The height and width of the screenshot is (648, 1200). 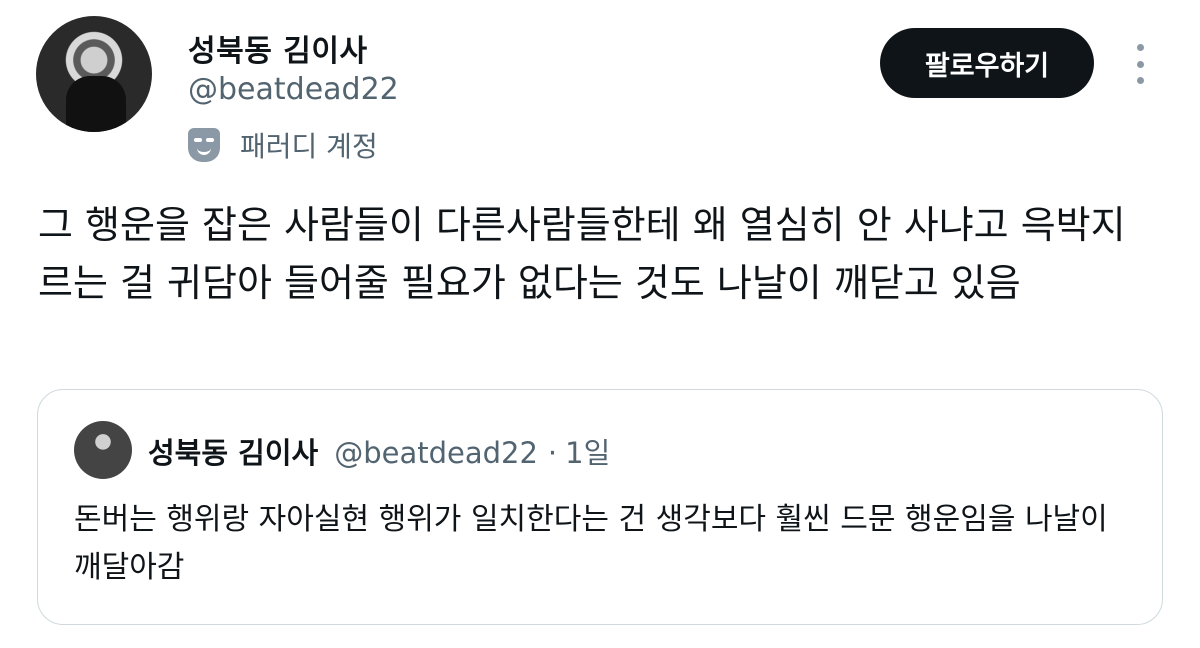 I want to click on quoted-author-name: 성북동 김이사, so click(x=233, y=451).